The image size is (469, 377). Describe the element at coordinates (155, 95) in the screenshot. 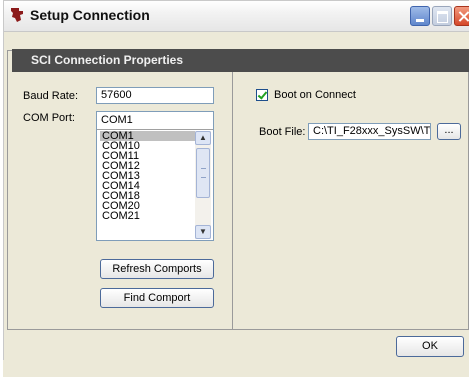

I see `baud-rate-field: 57600` at that location.